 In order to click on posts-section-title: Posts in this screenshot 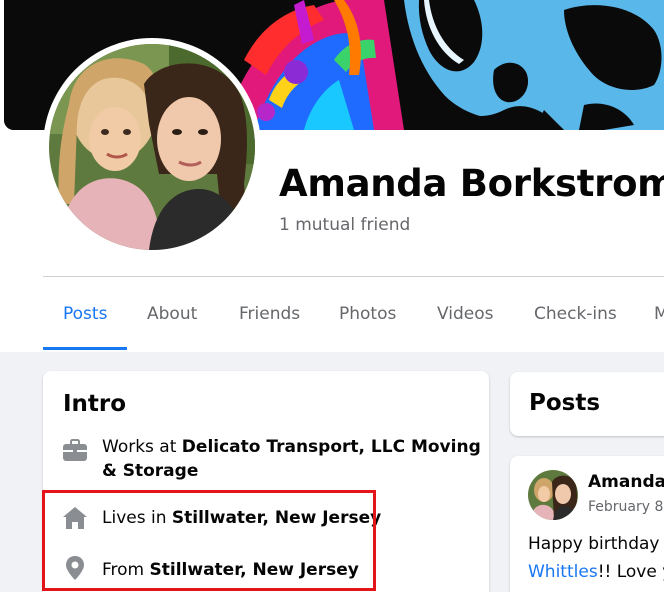, I will do `click(565, 403)`.